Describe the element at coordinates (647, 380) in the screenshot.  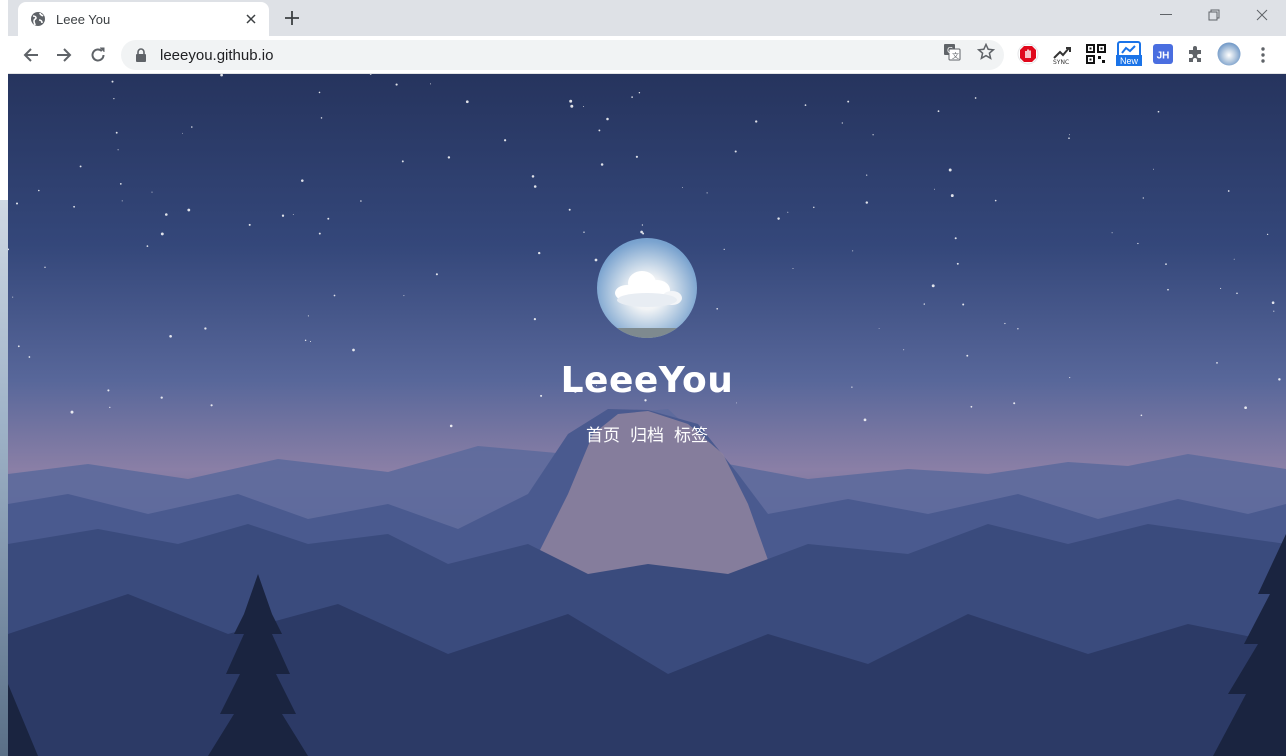
I see `site-title: LeeeYou` at that location.